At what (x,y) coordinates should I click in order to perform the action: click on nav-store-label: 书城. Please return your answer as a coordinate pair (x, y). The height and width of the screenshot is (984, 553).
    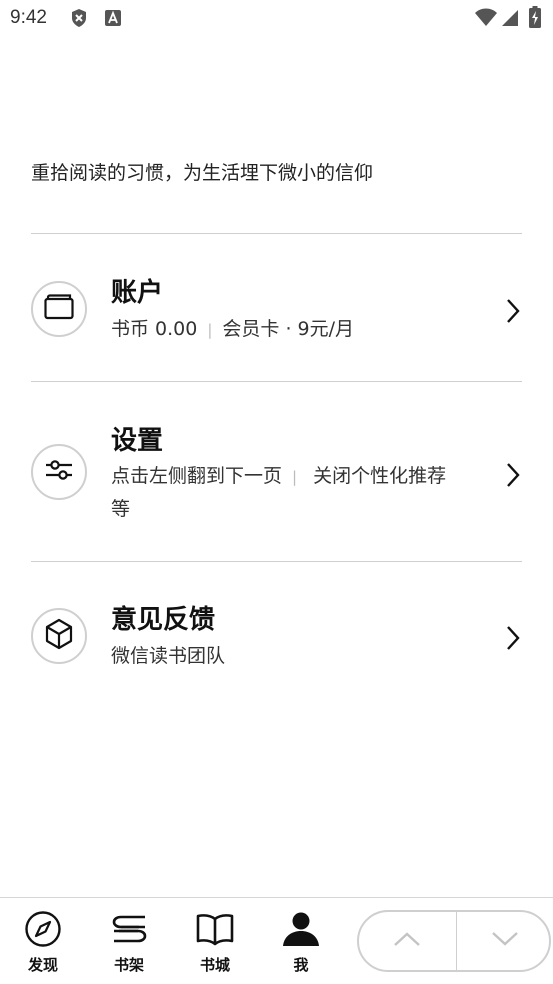
    Looking at the image, I should click on (214, 965).